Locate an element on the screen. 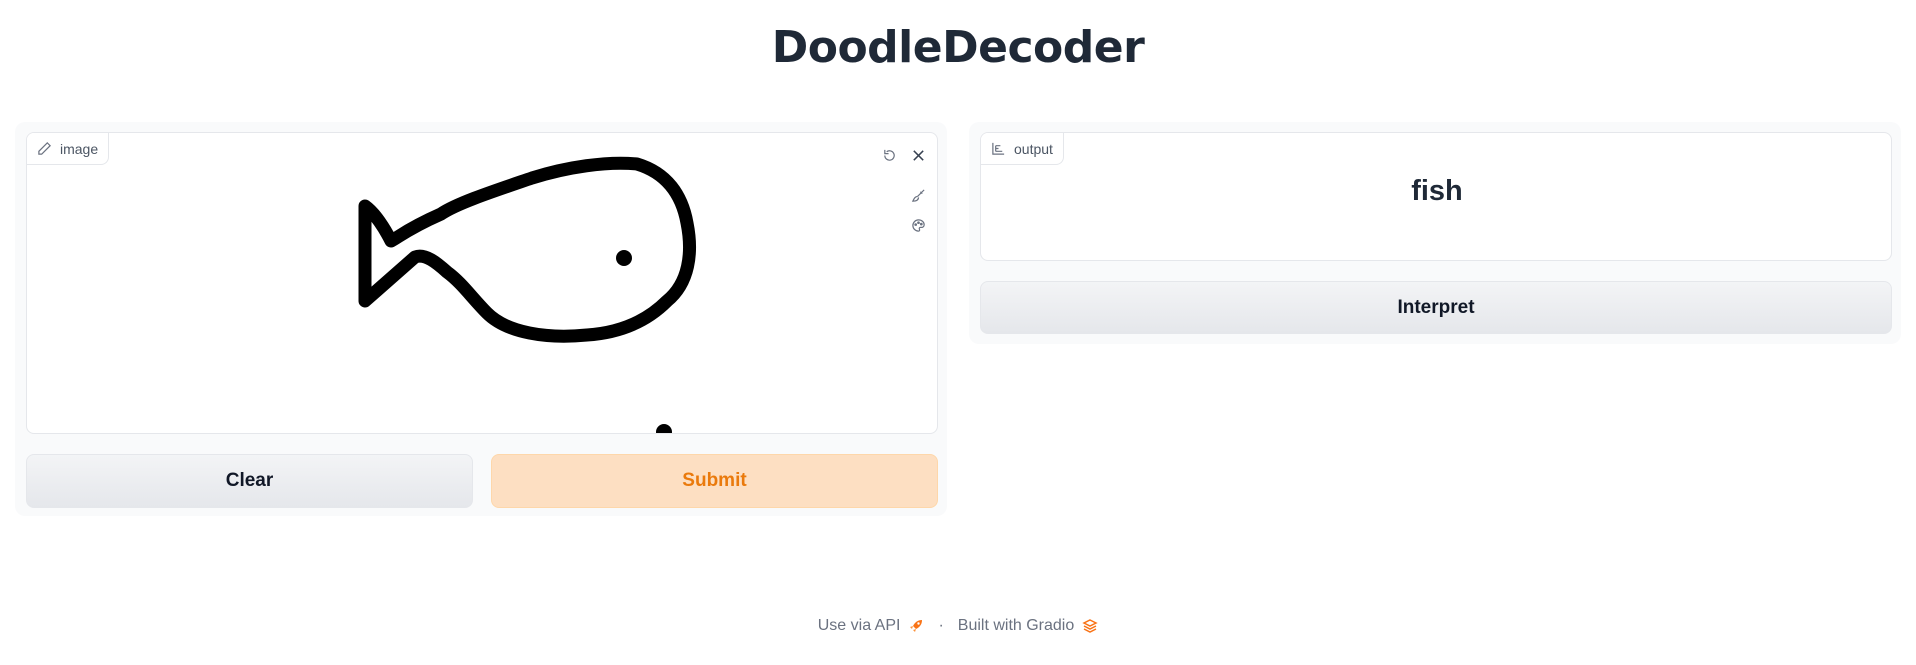 Image resolution: width=1916 pixels, height=665 pixels. undo-icon is located at coordinates (889, 155).